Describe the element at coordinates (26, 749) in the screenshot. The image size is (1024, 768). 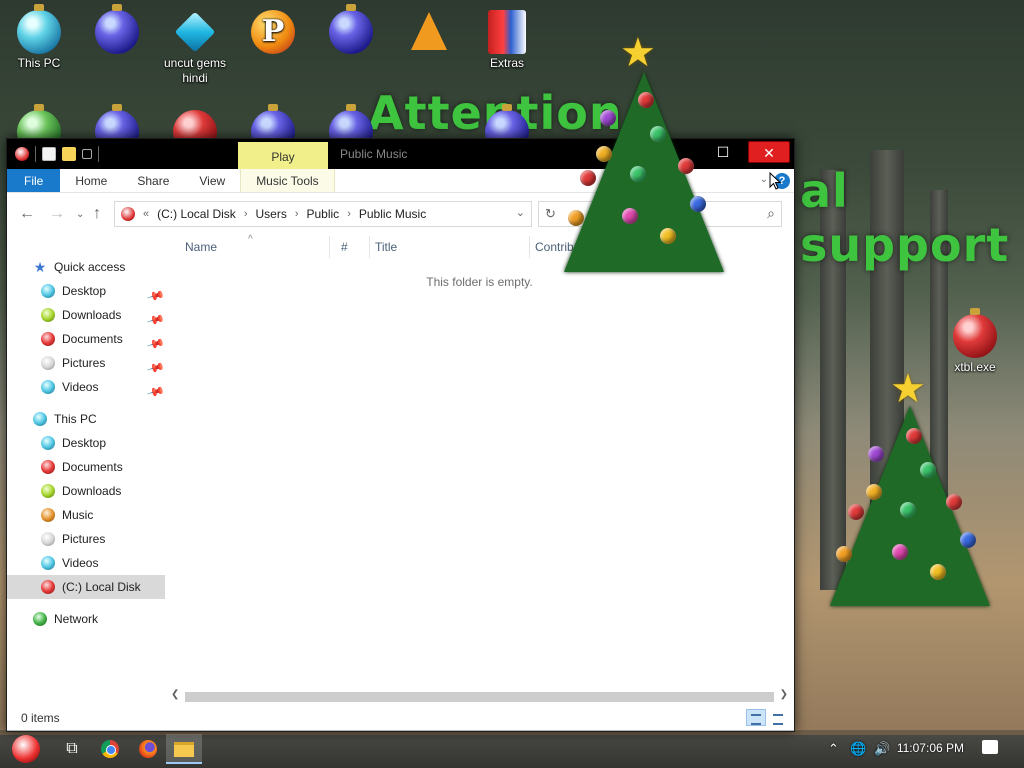
I see `start-button` at that location.